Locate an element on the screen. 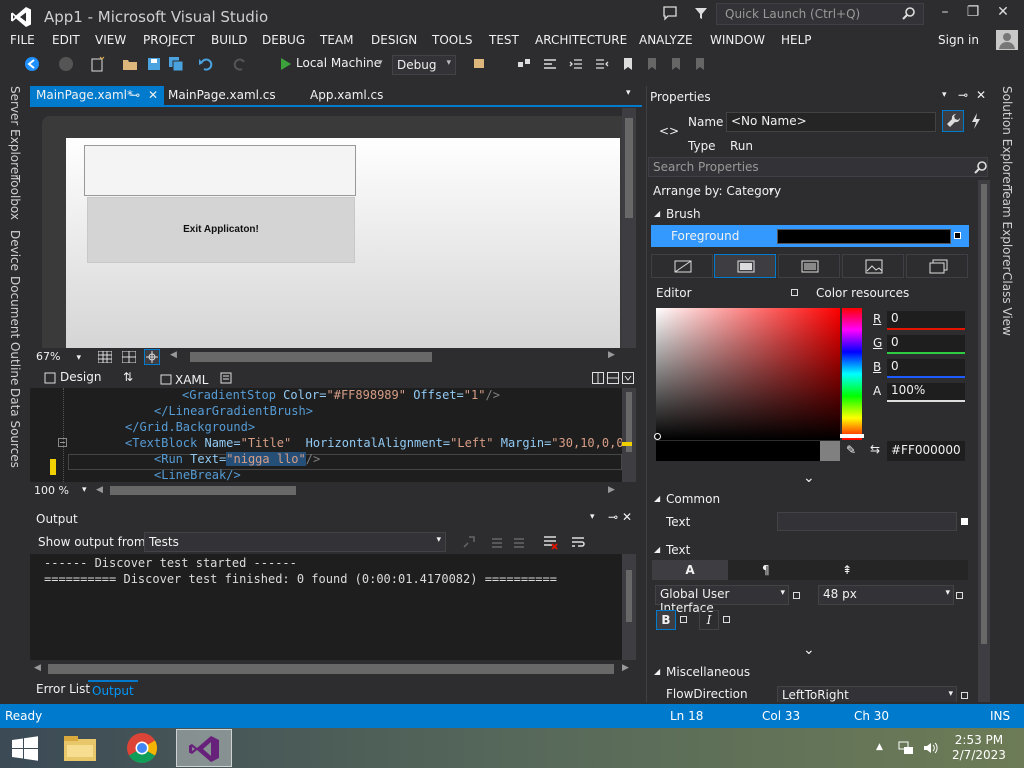 The width and height of the screenshot is (1024, 768). output-source-dropdown: Tests ▾ is located at coordinates (295, 542).